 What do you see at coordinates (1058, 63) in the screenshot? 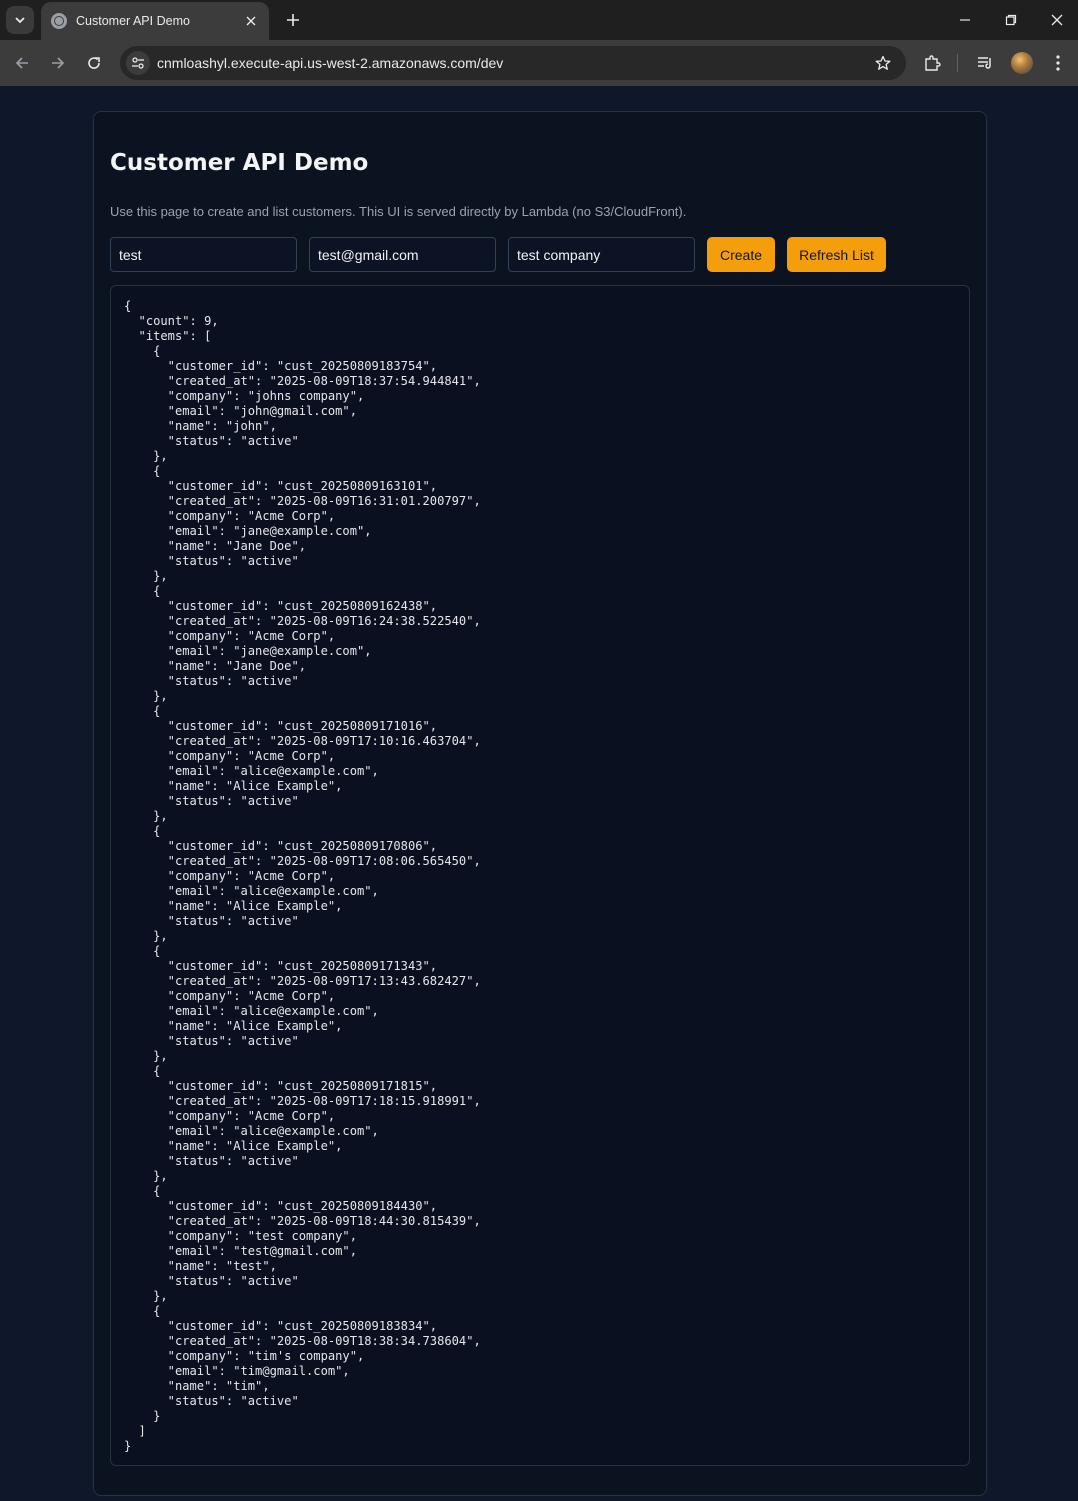
I see `more-icon` at bounding box center [1058, 63].